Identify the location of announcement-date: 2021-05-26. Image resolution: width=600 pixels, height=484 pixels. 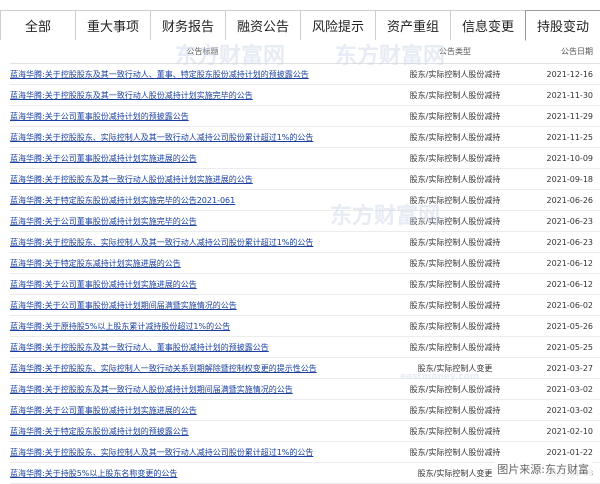
(570, 326).